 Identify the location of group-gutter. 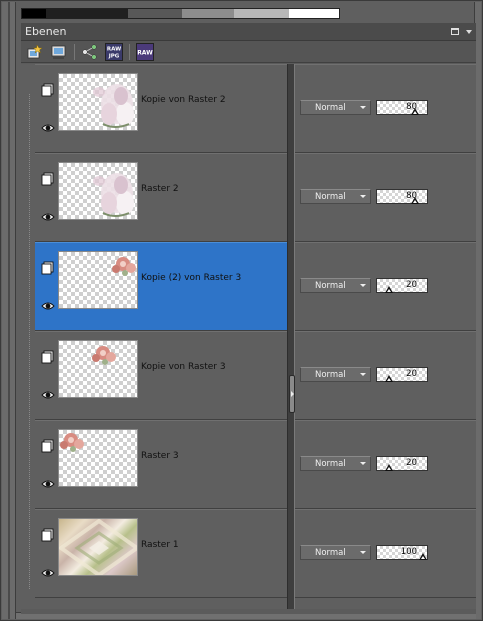
(30, 336).